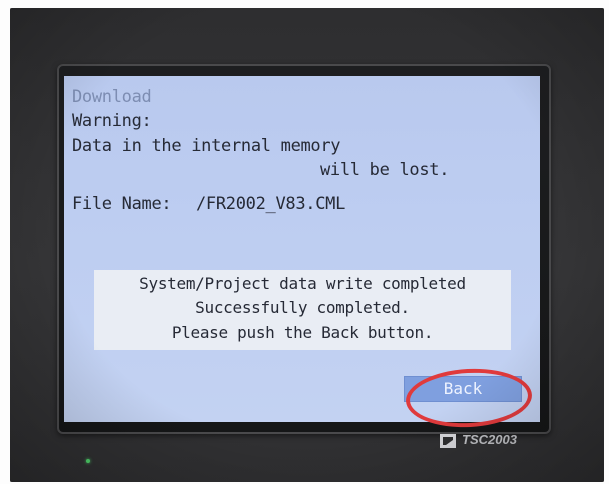 The width and height of the screenshot is (609, 484). Describe the element at coordinates (302, 332) in the screenshot. I see `status-line-3: Please push the Back button.` at that location.